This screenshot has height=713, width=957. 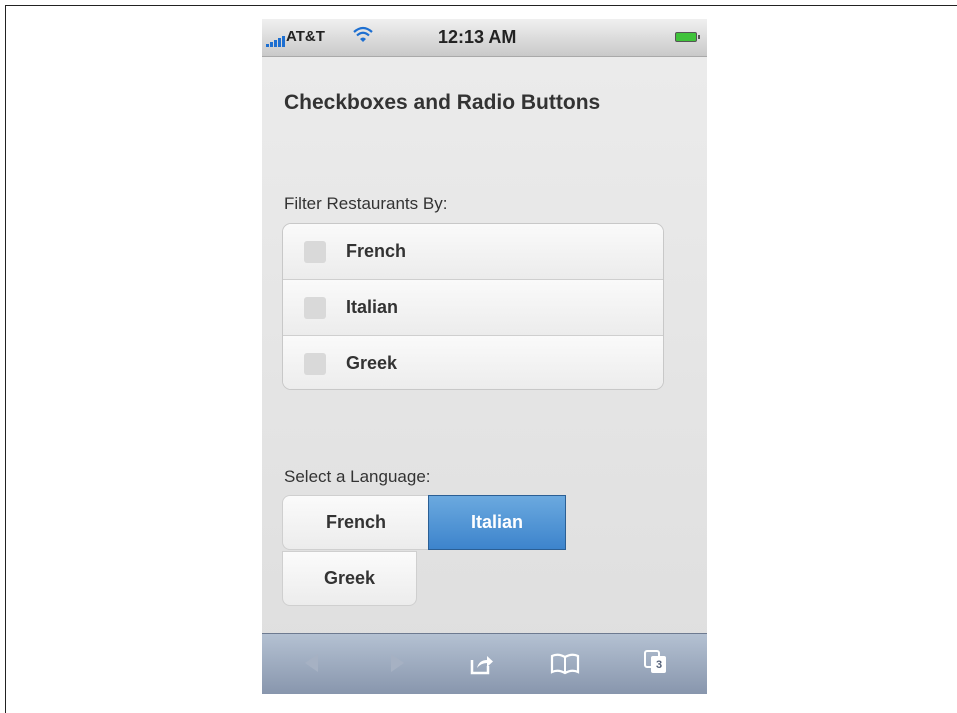 I want to click on checkbox-greek: Greek, so click(x=473, y=362).